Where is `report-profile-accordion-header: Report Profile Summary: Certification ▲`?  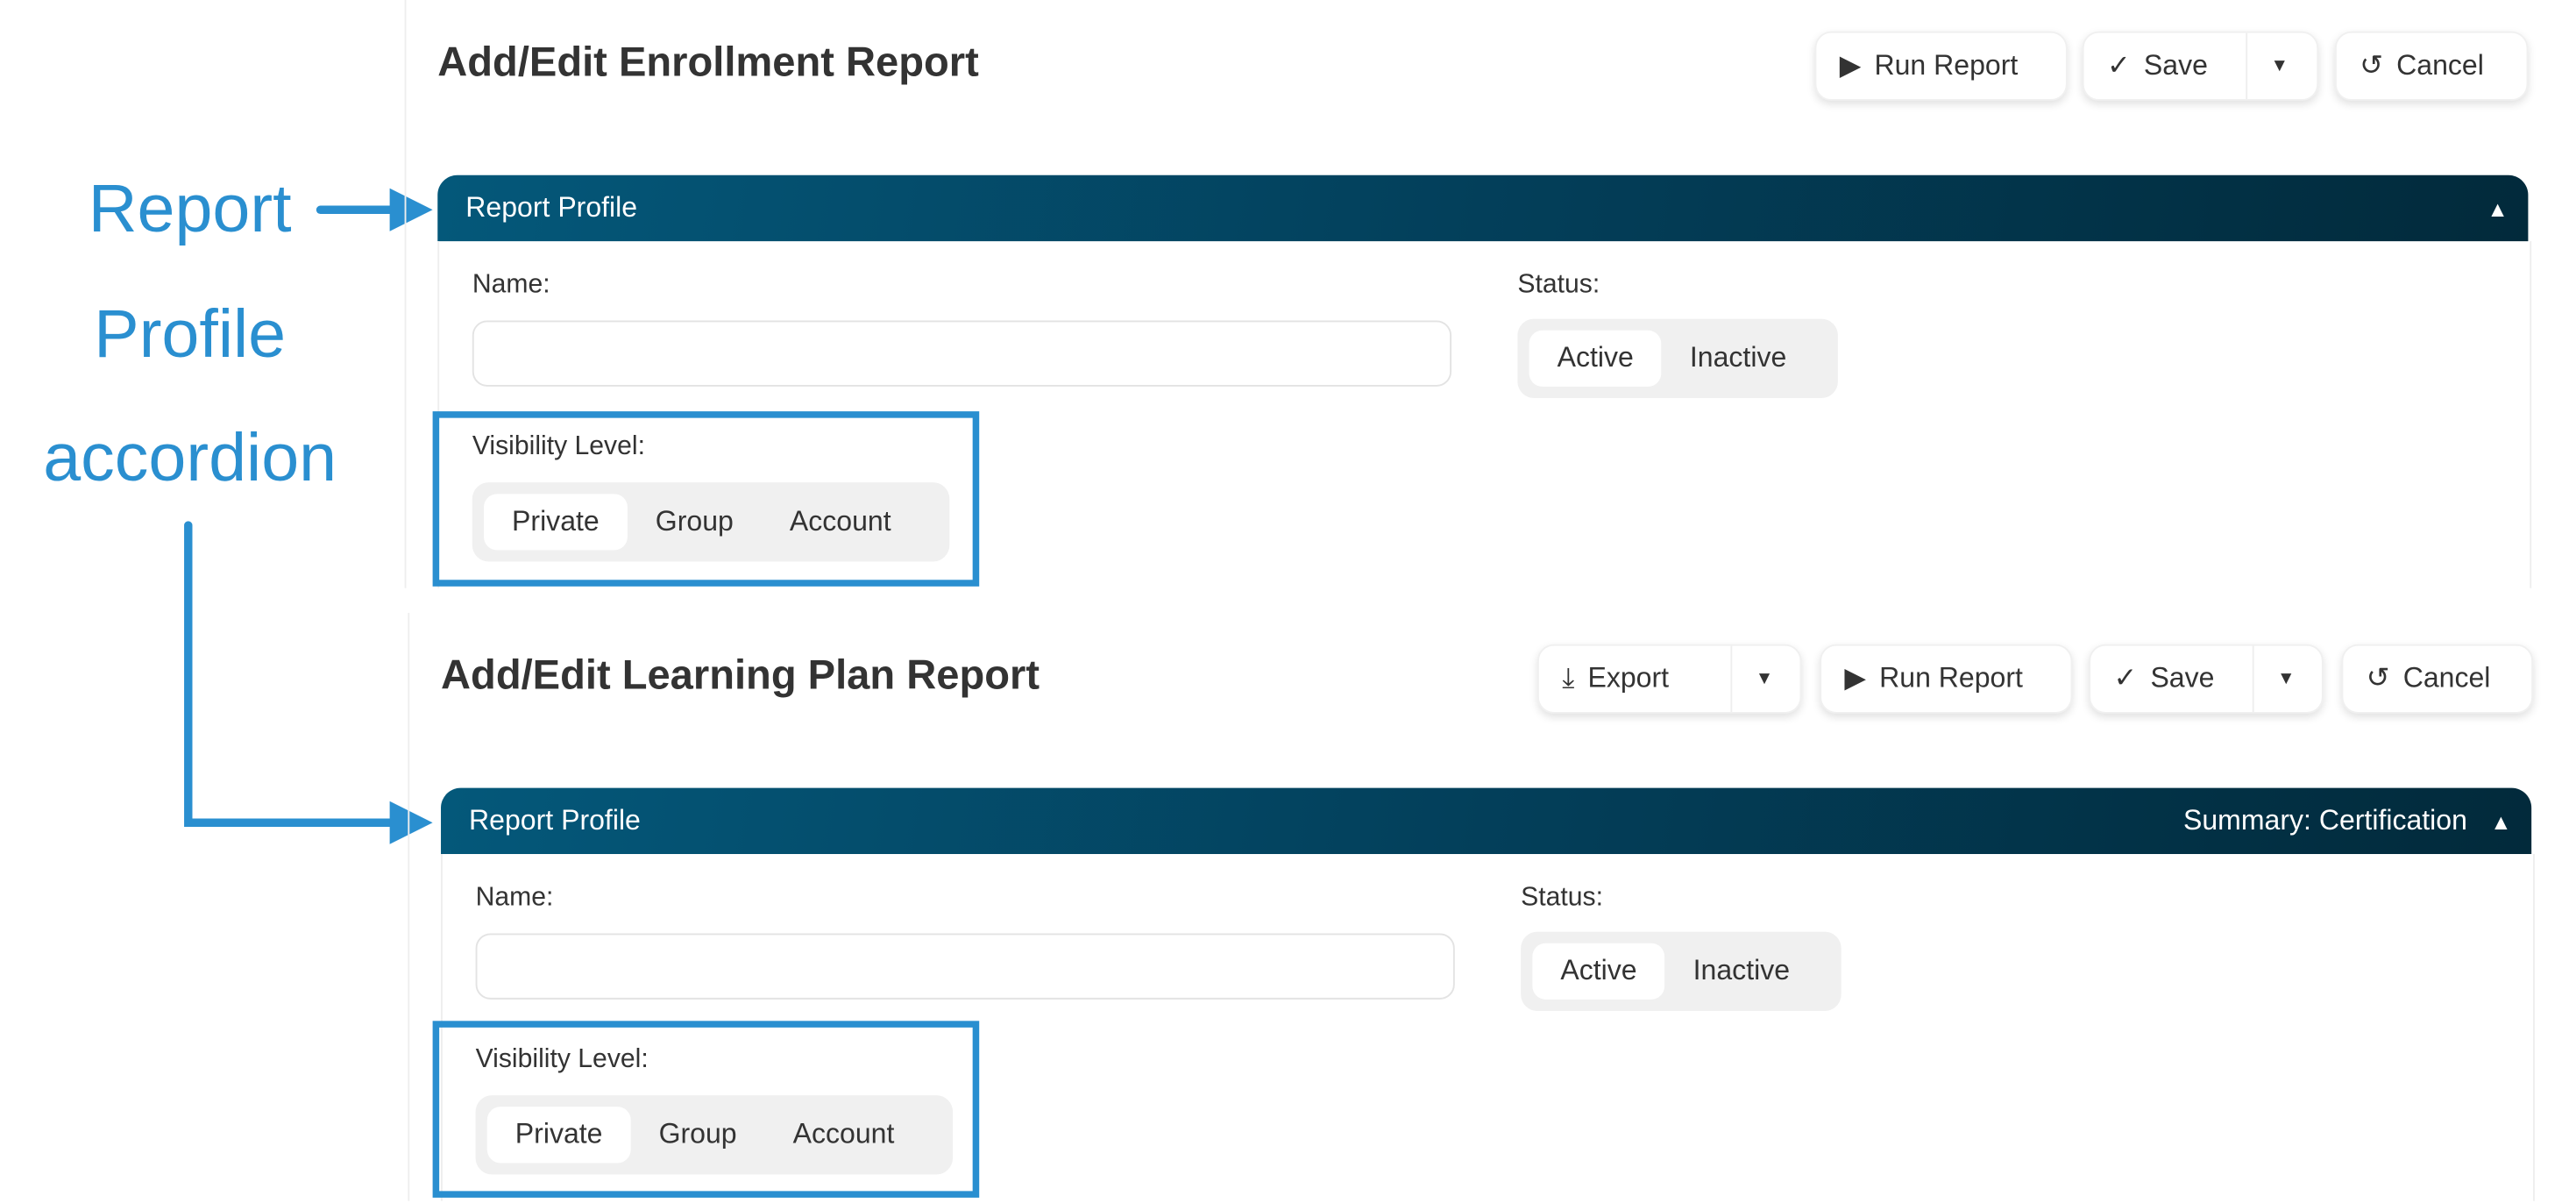
report-profile-accordion-header: Report Profile Summary: Certification ▲ is located at coordinates (1486, 821).